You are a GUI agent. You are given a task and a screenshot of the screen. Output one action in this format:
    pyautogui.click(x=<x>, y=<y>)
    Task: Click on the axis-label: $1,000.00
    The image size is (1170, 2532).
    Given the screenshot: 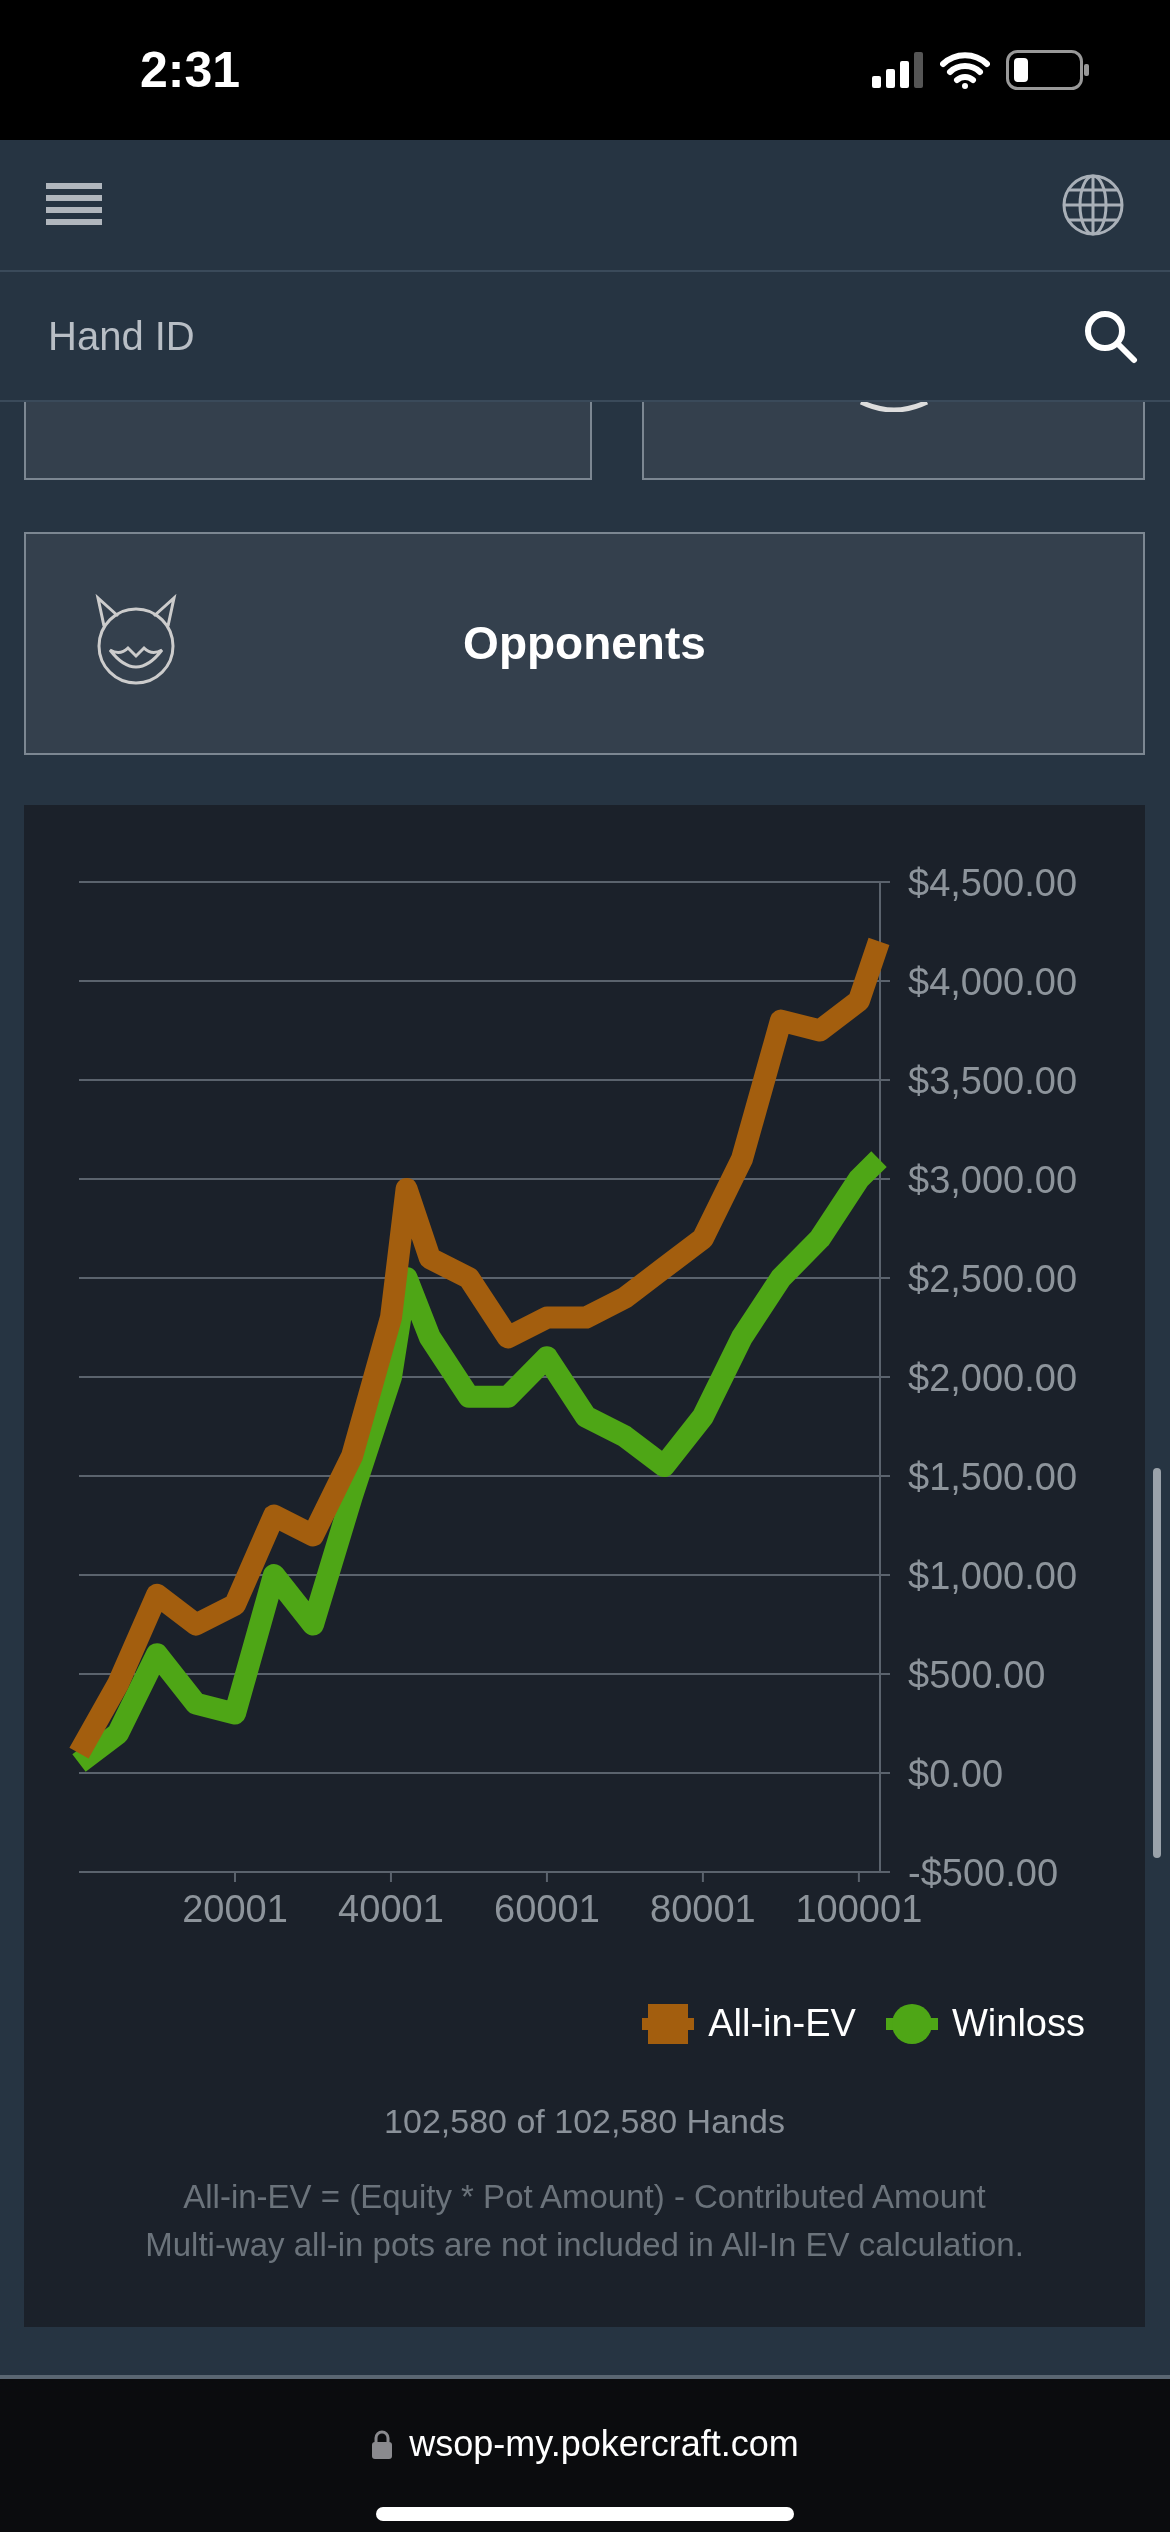 What is the action you would take?
    pyautogui.click(x=993, y=1576)
    